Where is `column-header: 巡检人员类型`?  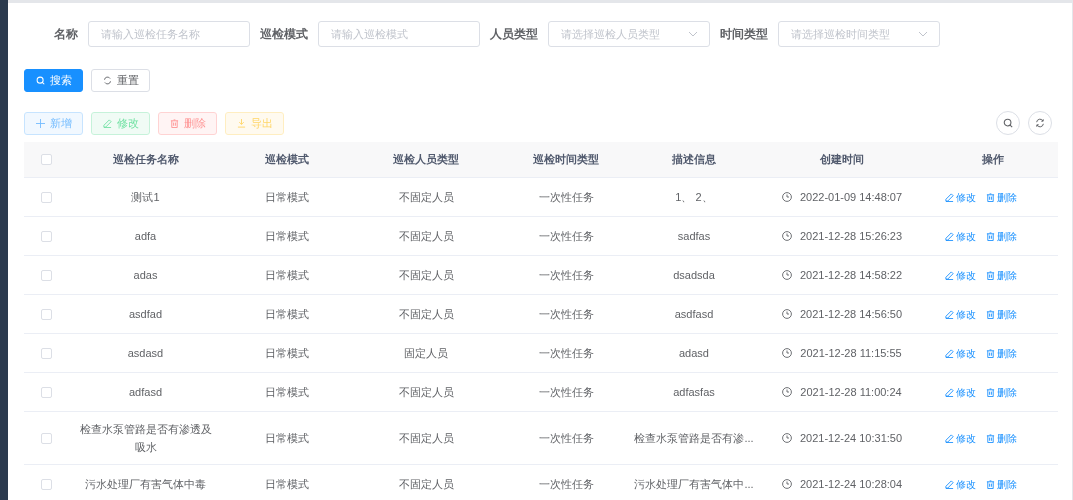 column-header: 巡检人员类型 is located at coordinates (426, 160).